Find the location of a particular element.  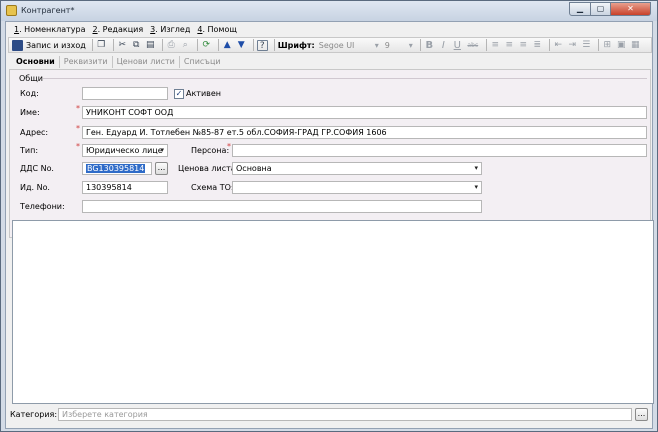

save-and-exit-button: Запис и изход is located at coordinates (49, 45).